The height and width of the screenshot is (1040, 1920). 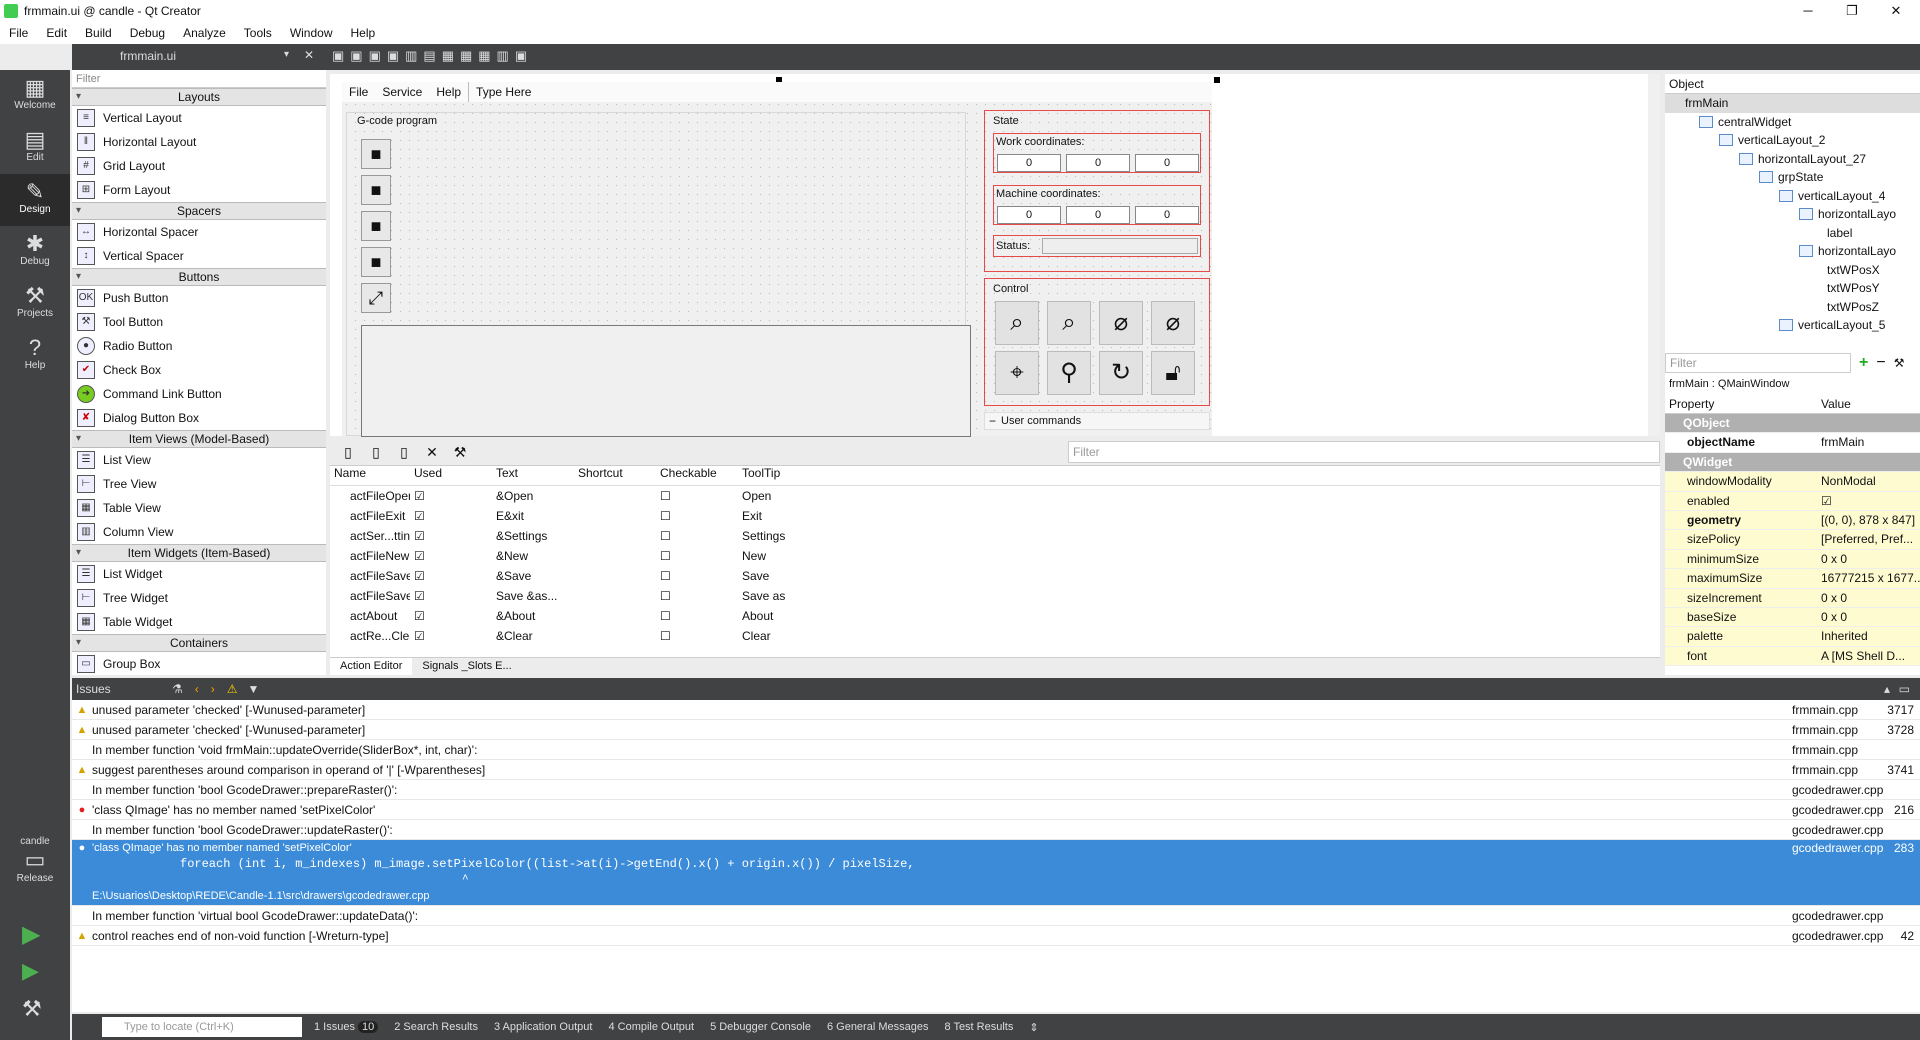 What do you see at coordinates (666, 381) in the screenshot?
I see `gcode-table-placeholder` at bounding box center [666, 381].